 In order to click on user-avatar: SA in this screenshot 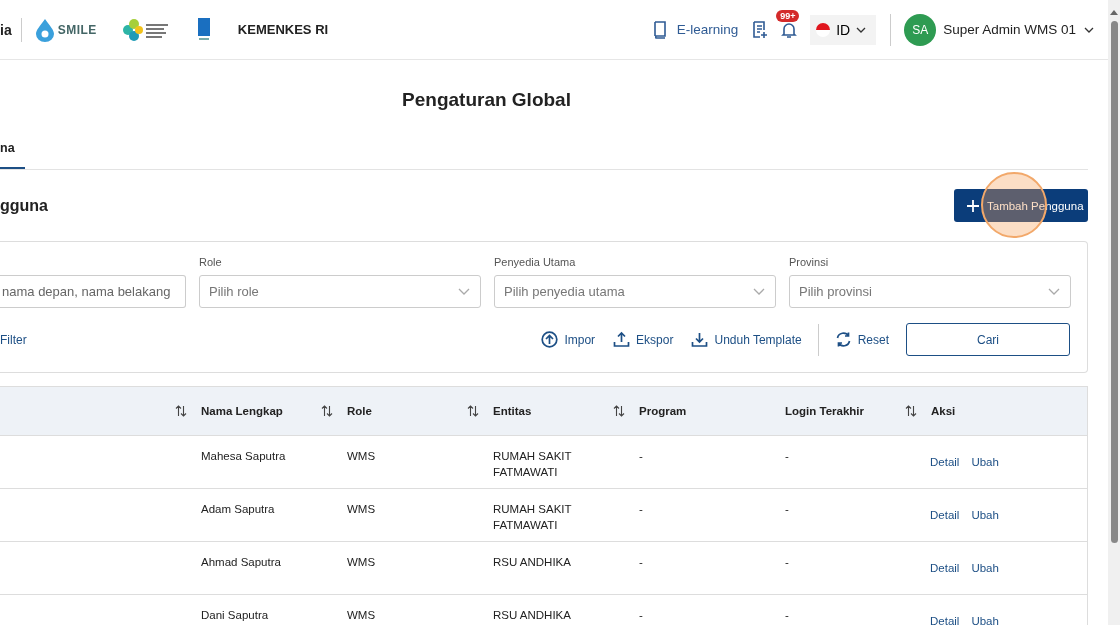, I will do `click(920, 29)`.